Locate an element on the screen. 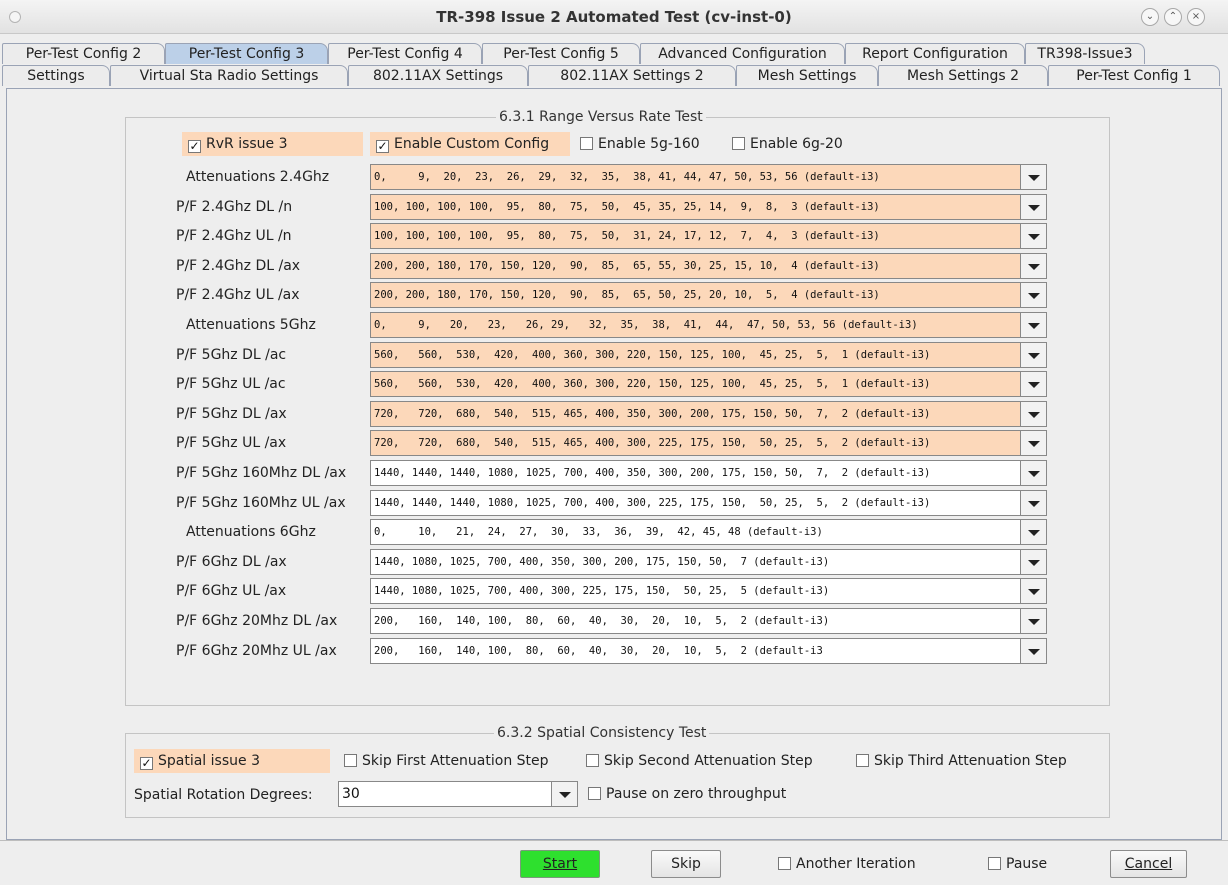 The height and width of the screenshot is (885, 1228). cancel-button: Cancel is located at coordinates (1148, 864).